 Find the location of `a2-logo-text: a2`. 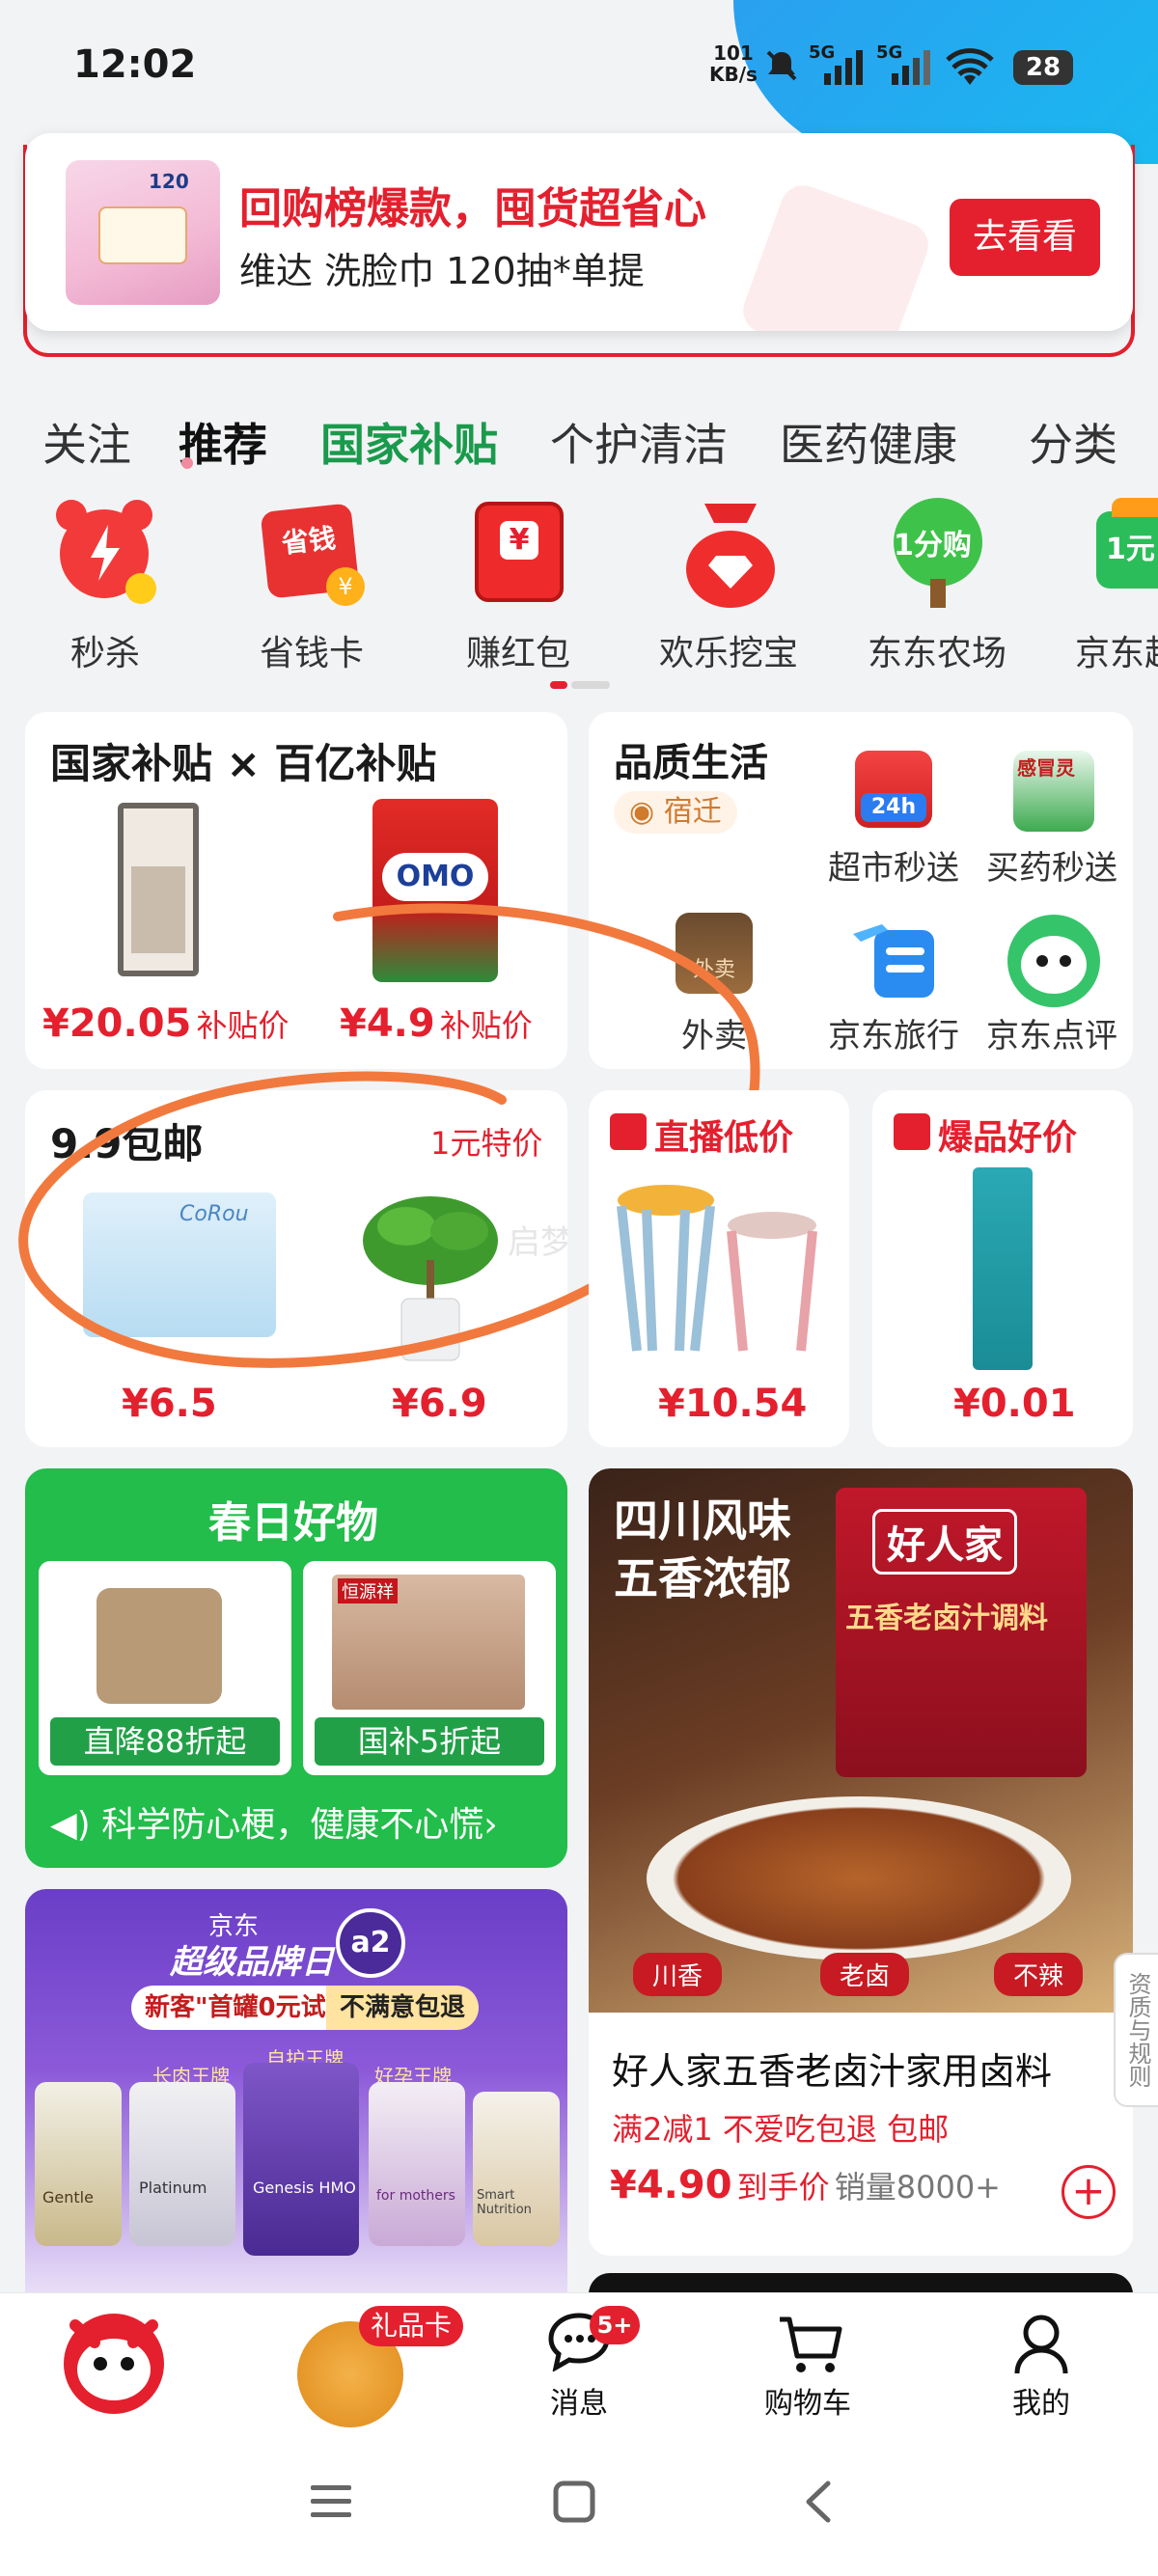

a2-logo-text: a2 is located at coordinates (370, 1943).